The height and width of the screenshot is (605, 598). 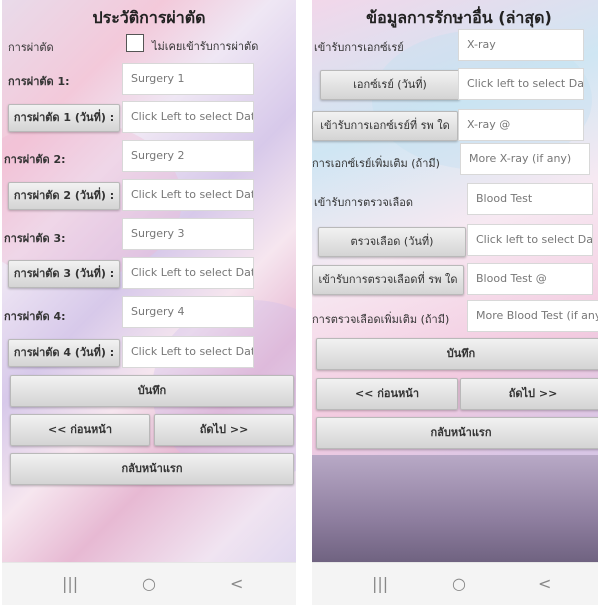 What do you see at coordinates (188, 79) in the screenshot?
I see `surgery-1-input: Surgery 1` at bounding box center [188, 79].